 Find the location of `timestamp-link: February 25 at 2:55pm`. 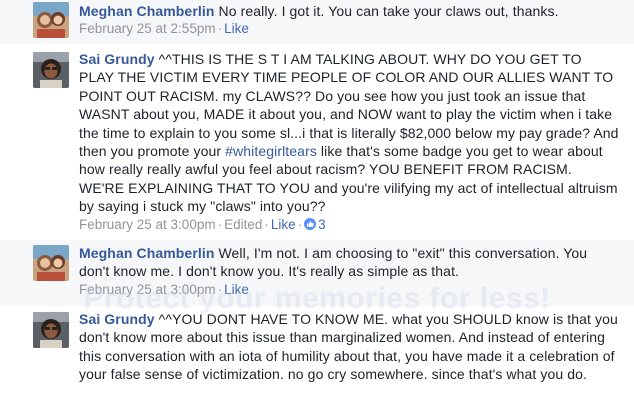

timestamp-link: February 25 at 2:55pm is located at coordinates (147, 28).